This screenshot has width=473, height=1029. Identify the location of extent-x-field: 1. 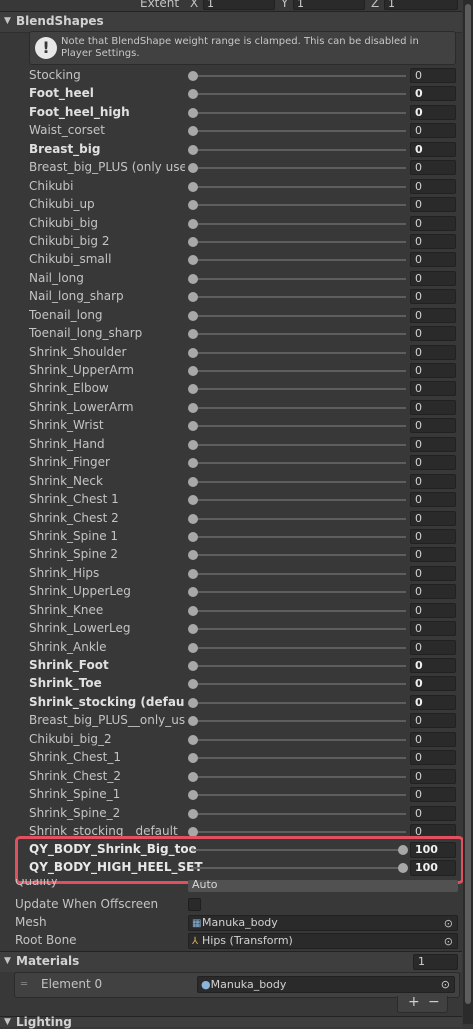
(239, 5).